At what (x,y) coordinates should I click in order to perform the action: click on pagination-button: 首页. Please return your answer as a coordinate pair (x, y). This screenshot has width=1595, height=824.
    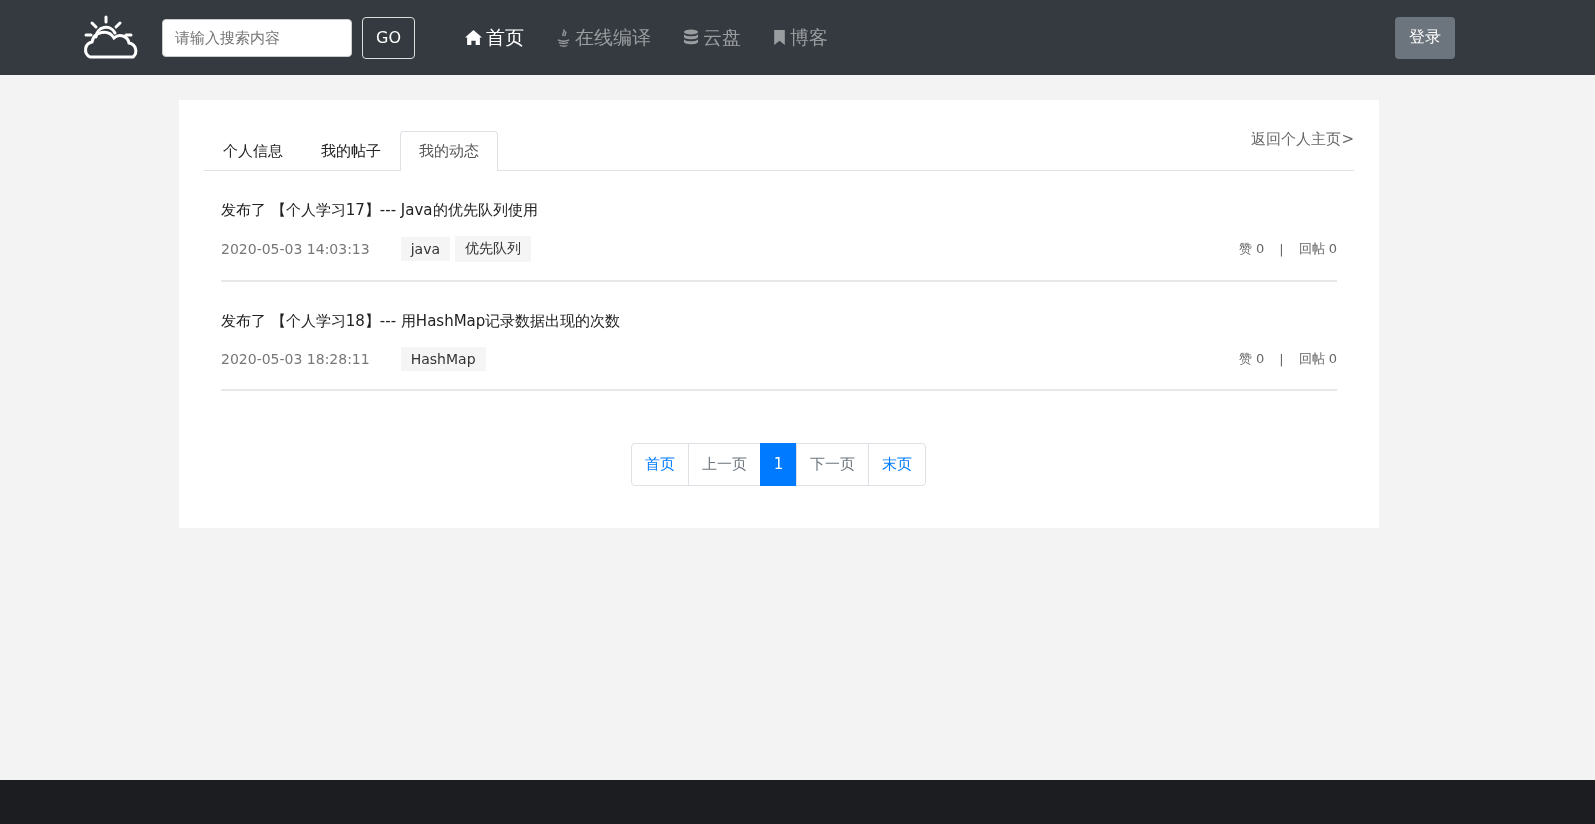
    Looking at the image, I should click on (659, 464).